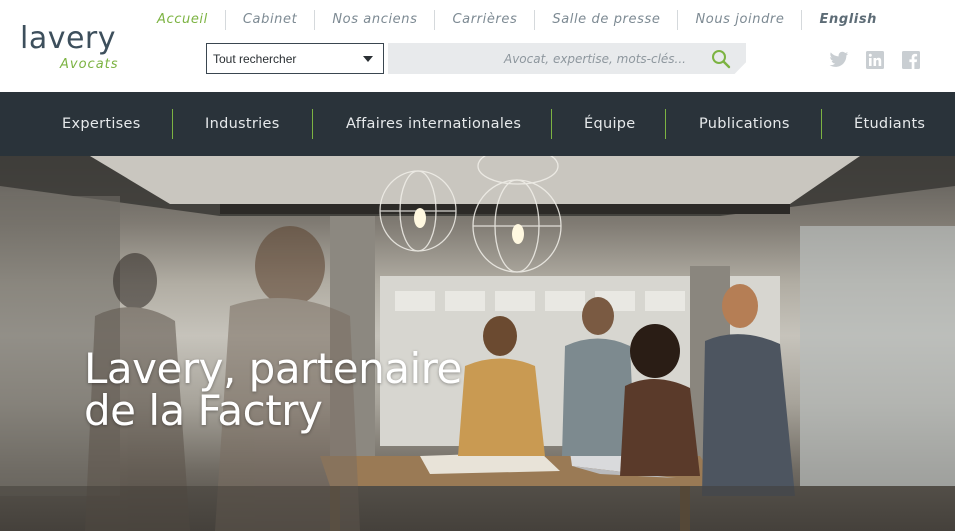  I want to click on nav-affaires-internationales: Affaires internationales, so click(433, 124).